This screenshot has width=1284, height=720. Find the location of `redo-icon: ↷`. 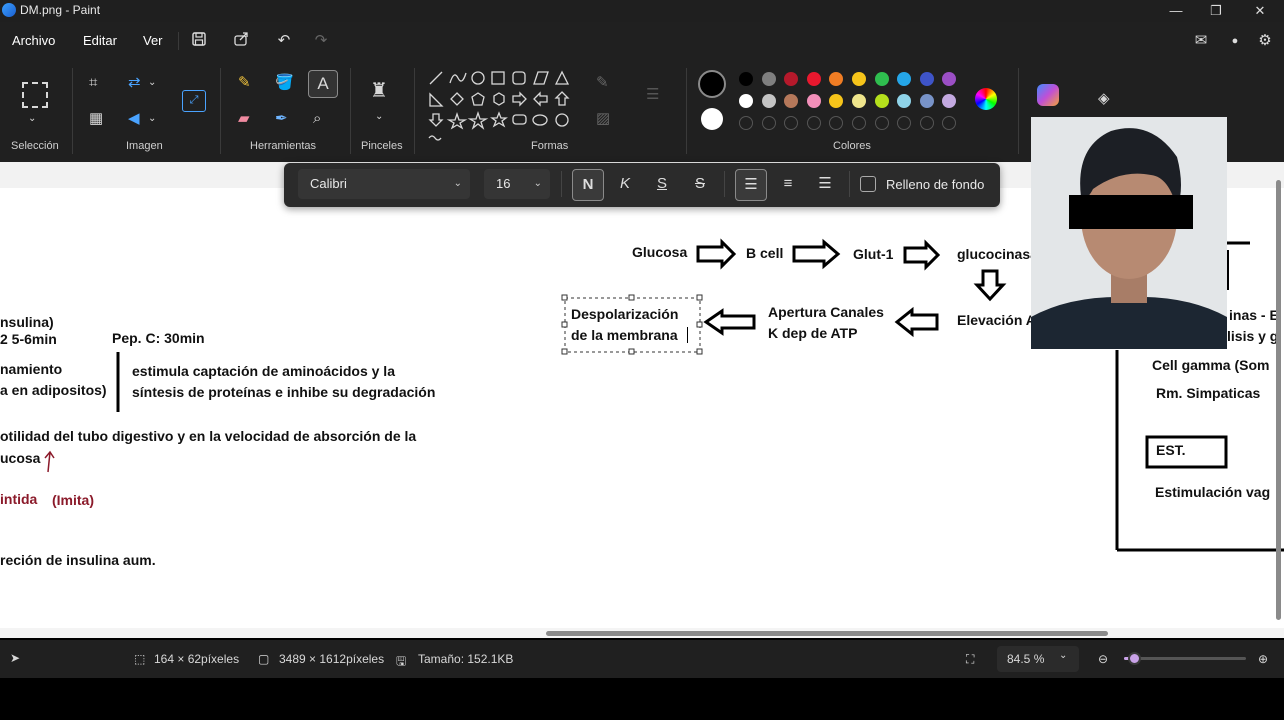

redo-icon: ↷ is located at coordinates (321, 41).